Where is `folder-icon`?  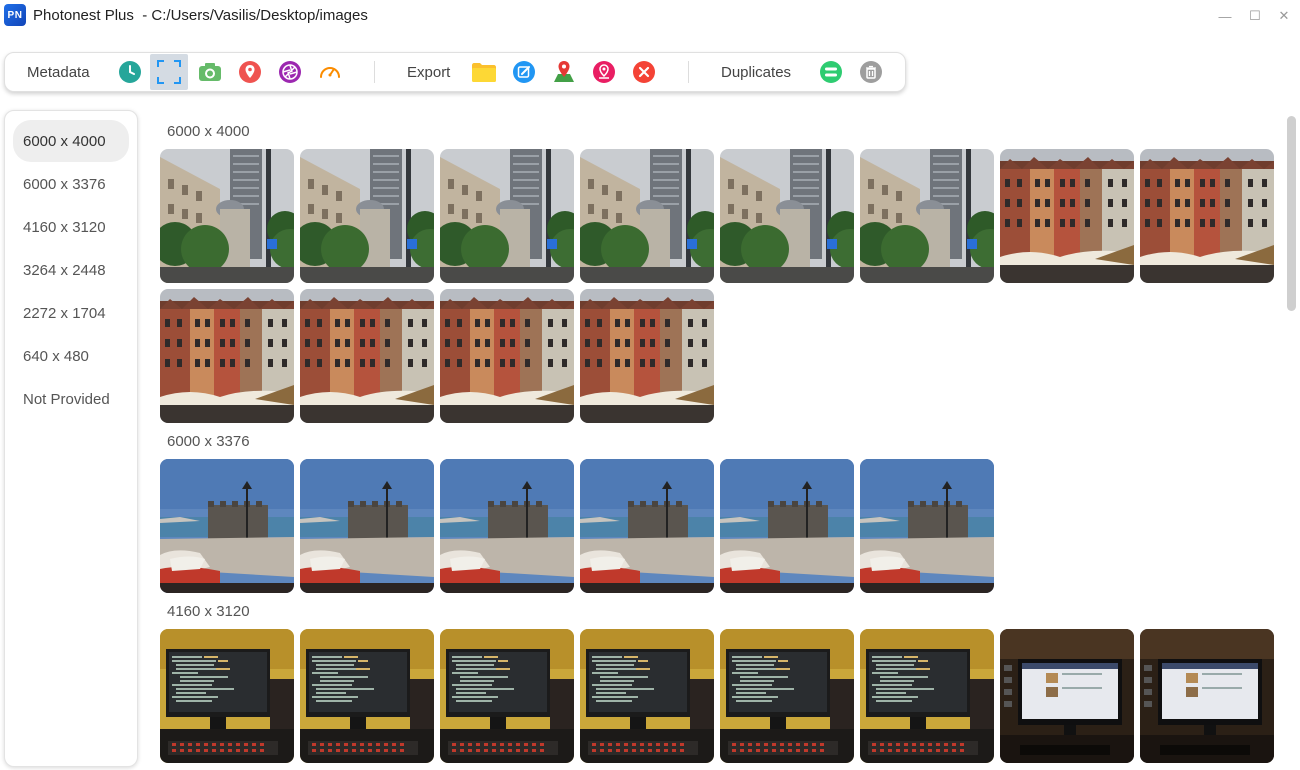 folder-icon is located at coordinates (484, 72).